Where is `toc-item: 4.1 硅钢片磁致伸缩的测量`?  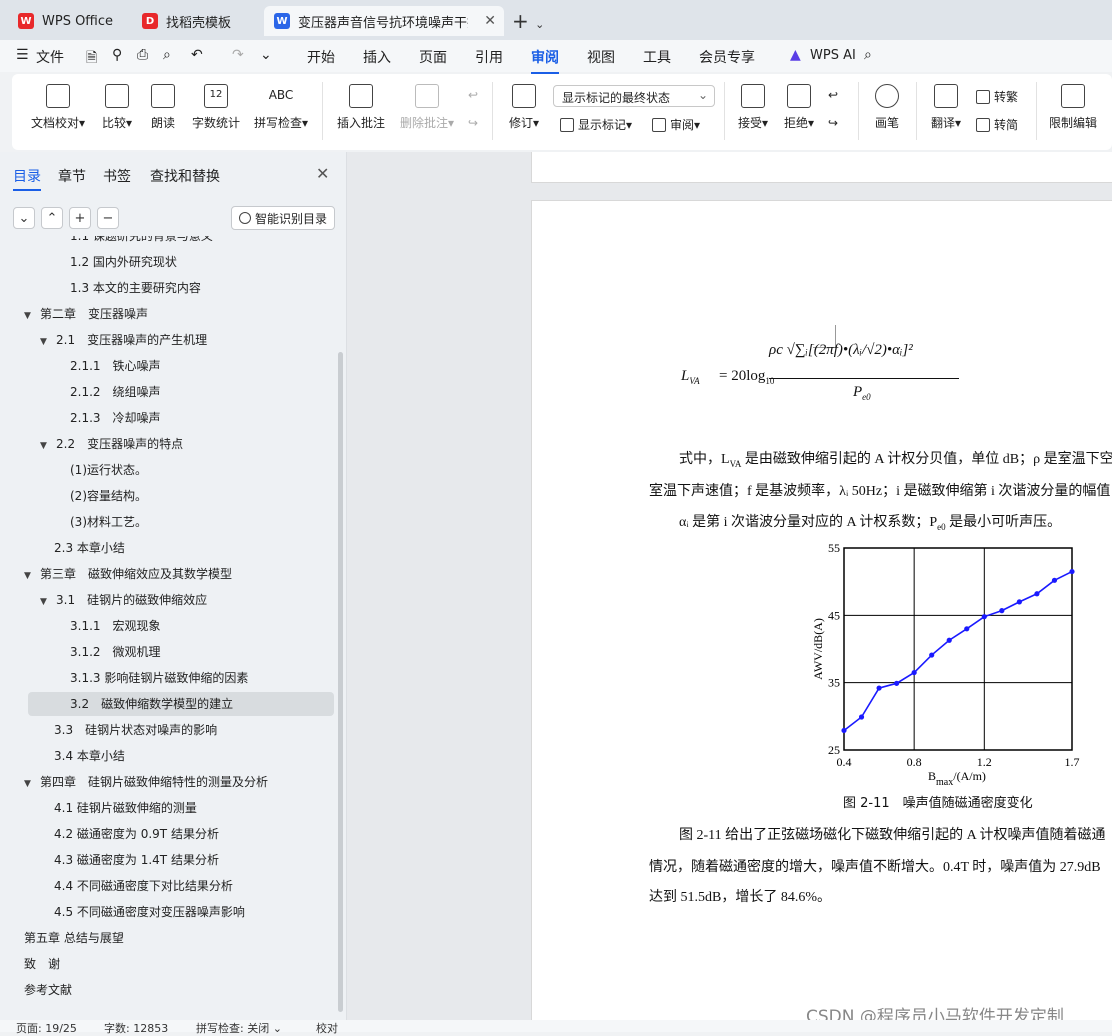
toc-item: 4.1 硅钢片磁致伸缩的测量 is located at coordinates (125, 808).